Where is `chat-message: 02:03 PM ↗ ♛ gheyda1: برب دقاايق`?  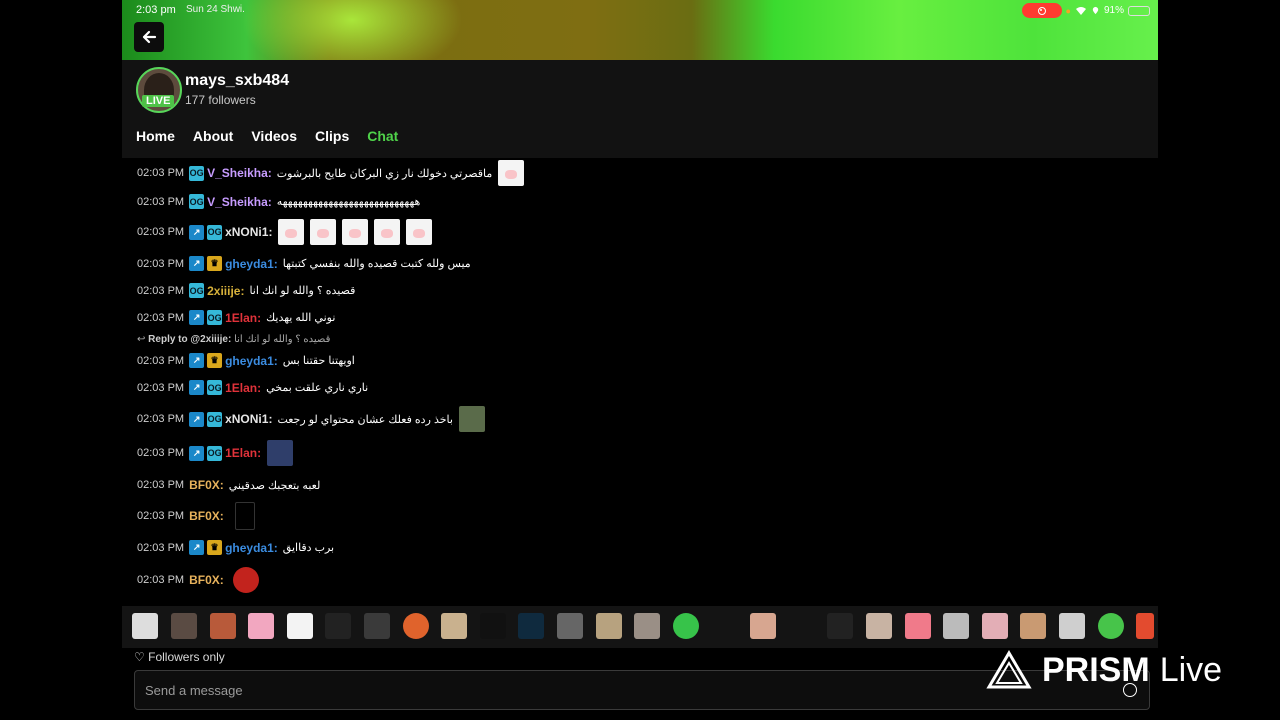
chat-message: 02:03 PM ↗ ♛ gheyda1: برب دقاايق is located at coordinates (235, 547).